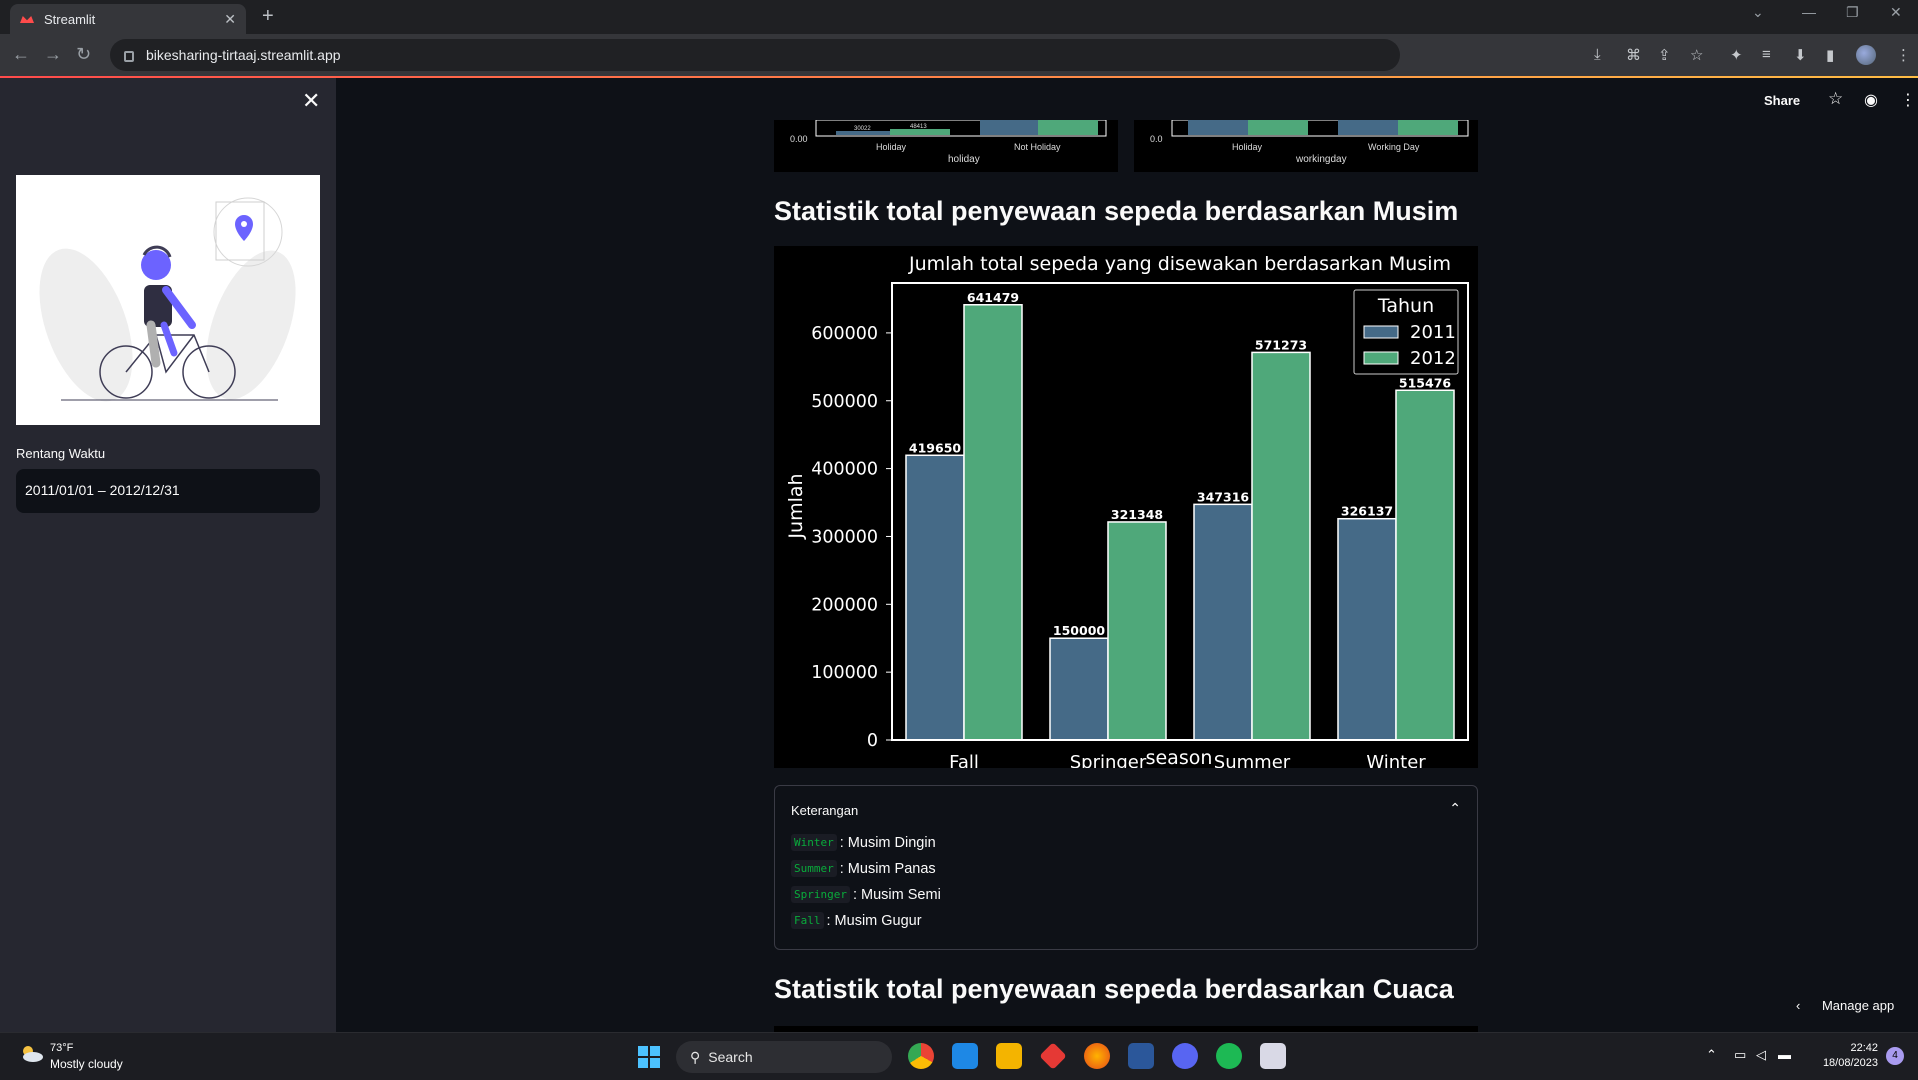 Image resolution: width=1918 pixels, height=1080 pixels. I want to click on chevron-left-icon: ‹, so click(1798, 1005).